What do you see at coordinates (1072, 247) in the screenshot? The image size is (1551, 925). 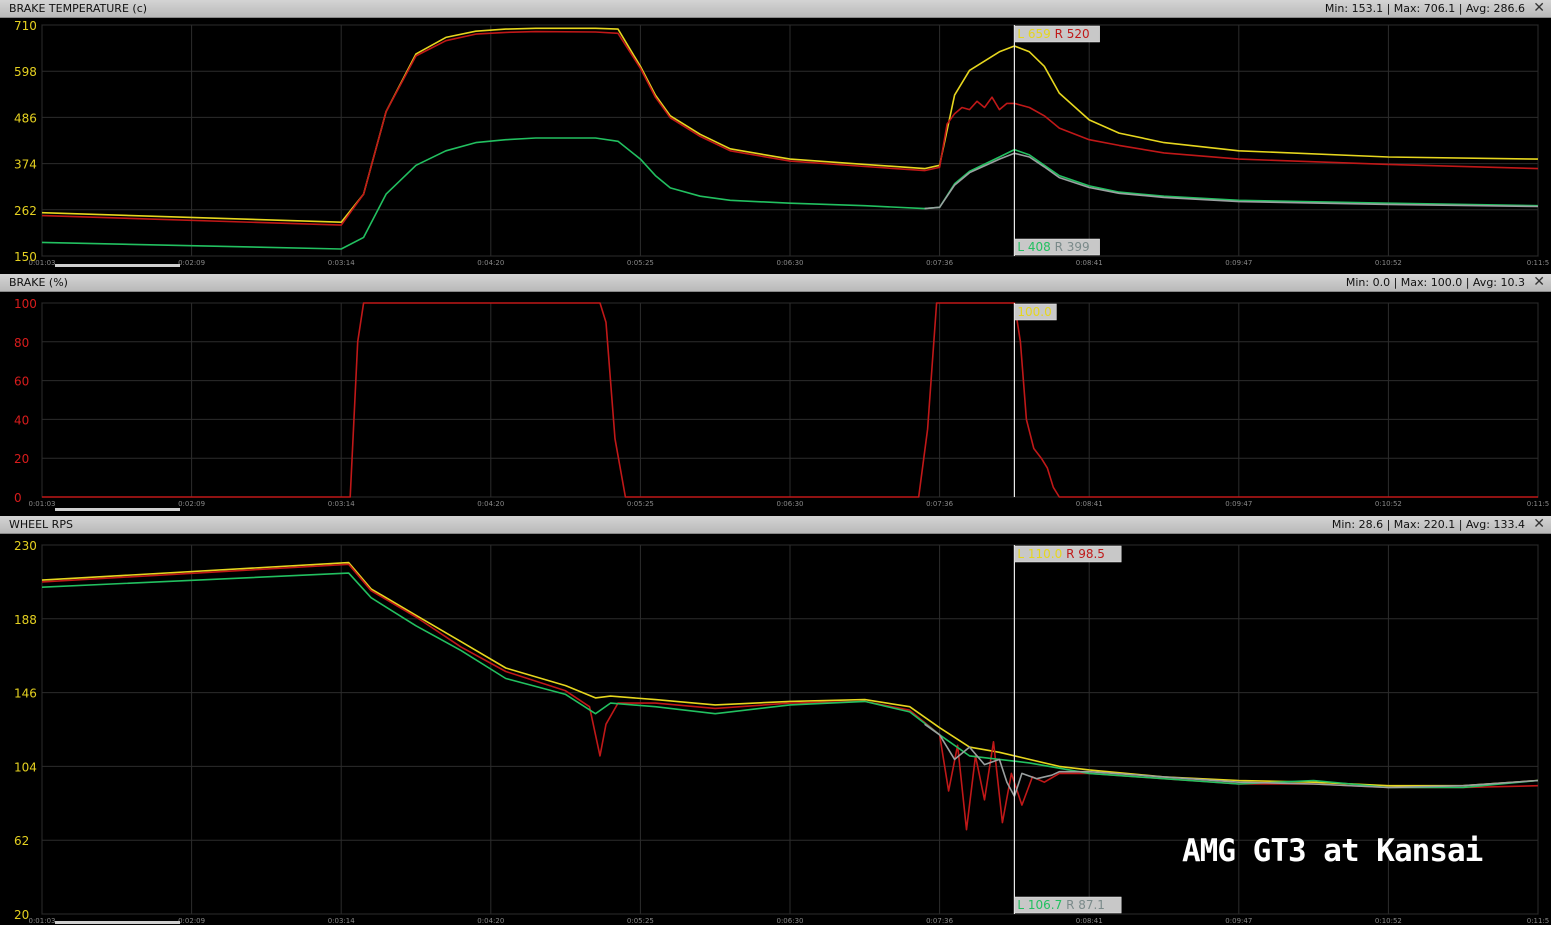 I see `cursor-label-value: R 399` at bounding box center [1072, 247].